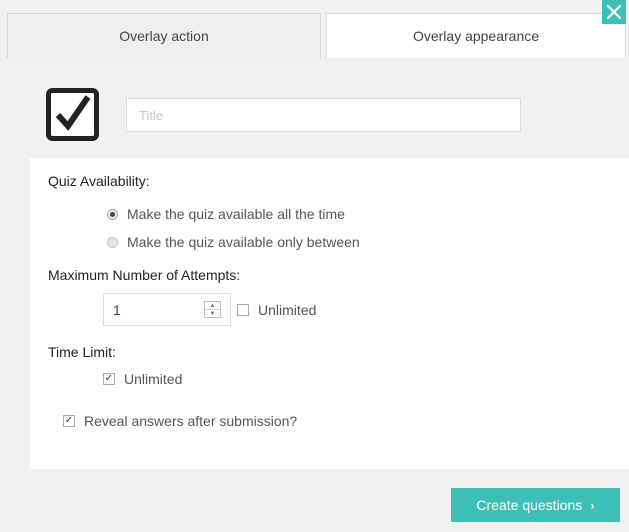 The image size is (629, 532). What do you see at coordinates (112, 214) in the screenshot?
I see `availability-all-time-radio` at bounding box center [112, 214].